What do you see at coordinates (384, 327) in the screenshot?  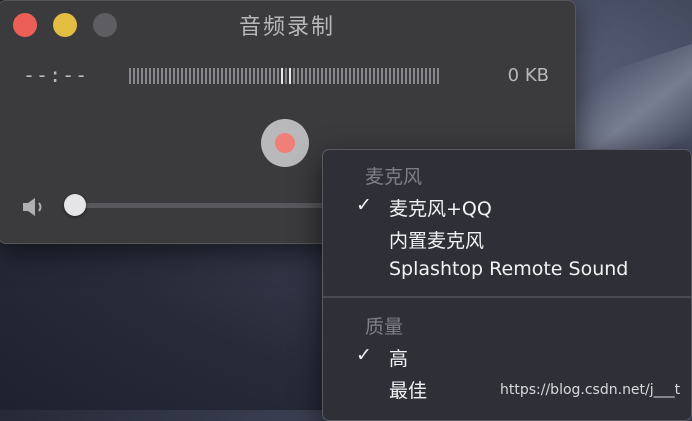 I see `menu-header-quality: 质量` at bounding box center [384, 327].